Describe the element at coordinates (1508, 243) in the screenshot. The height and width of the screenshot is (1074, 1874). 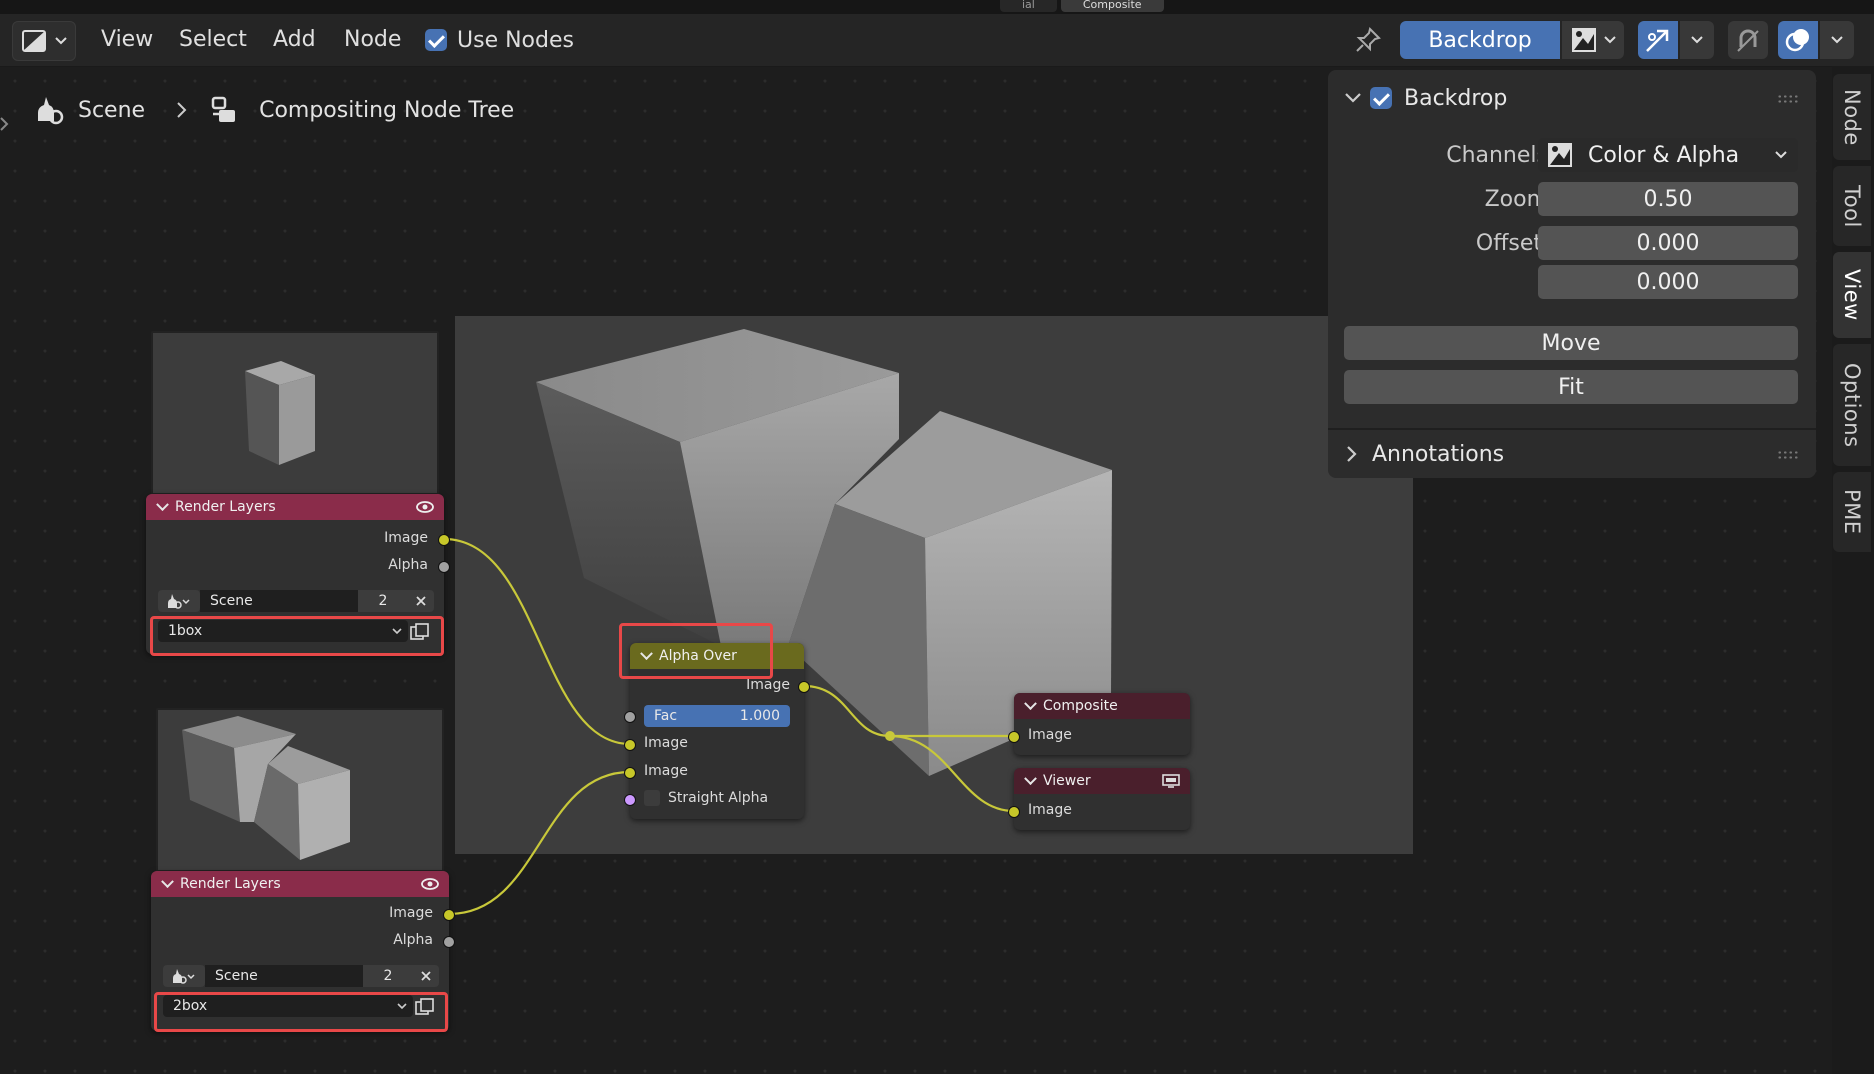
I see `offset-label: Offset` at that location.